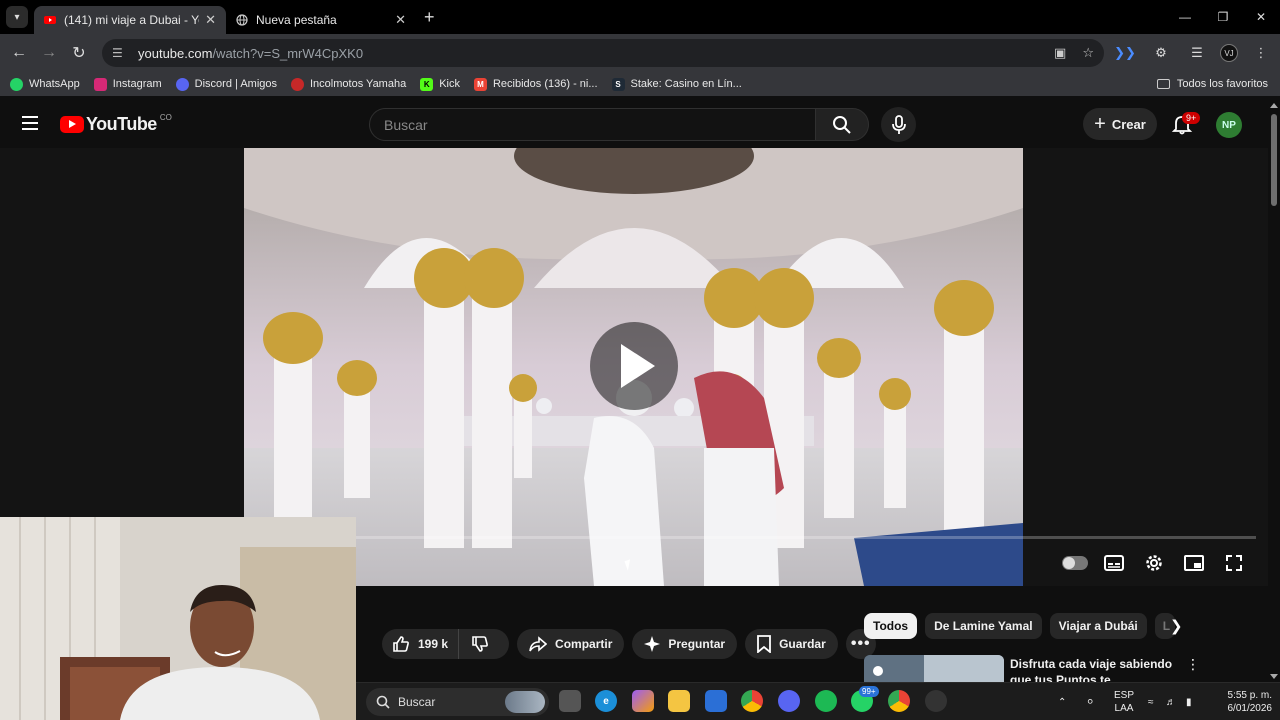 The image size is (1280, 720). What do you see at coordinates (72, 124) in the screenshot?
I see `youtube-play-logo-icon` at bounding box center [72, 124].